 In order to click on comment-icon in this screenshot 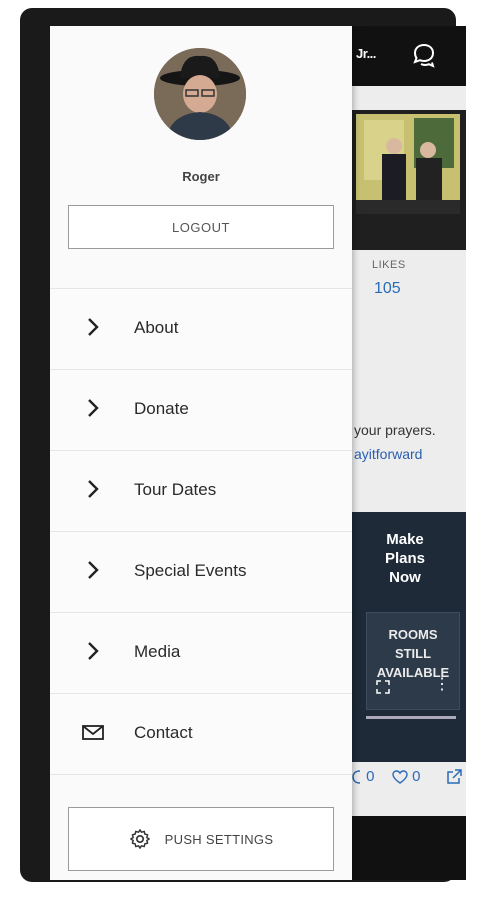, I will do `click(356, 777)`.